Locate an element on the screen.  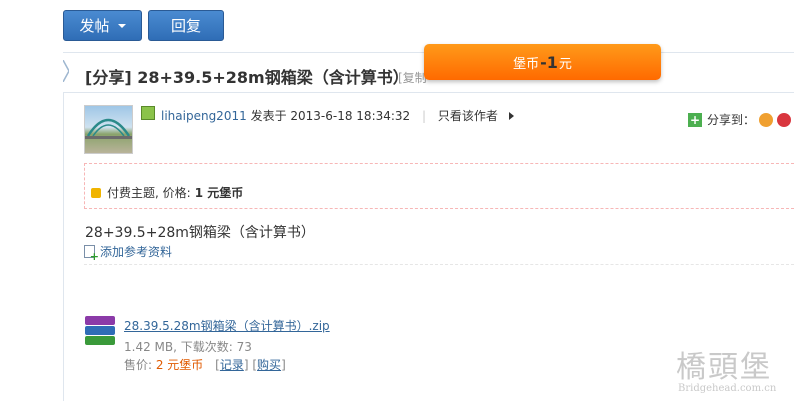
attachment-meta: 1.42 MB, 下载次数: 73 is located at coordinates (188, 347).